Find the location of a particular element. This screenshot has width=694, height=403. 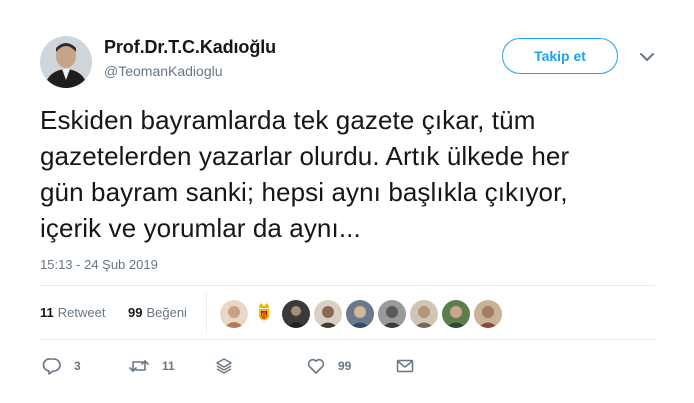

reply-count: 3 is located at coordinates (77, 366).